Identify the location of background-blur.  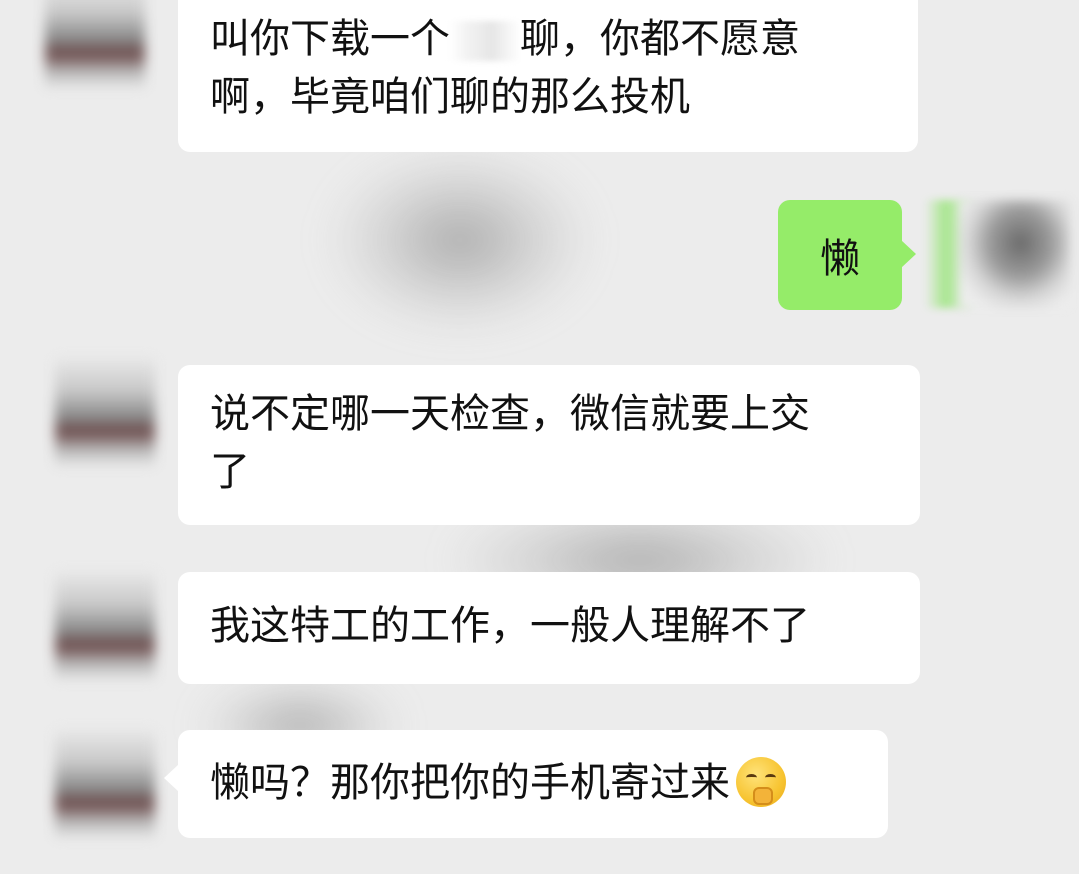
(460, 240).